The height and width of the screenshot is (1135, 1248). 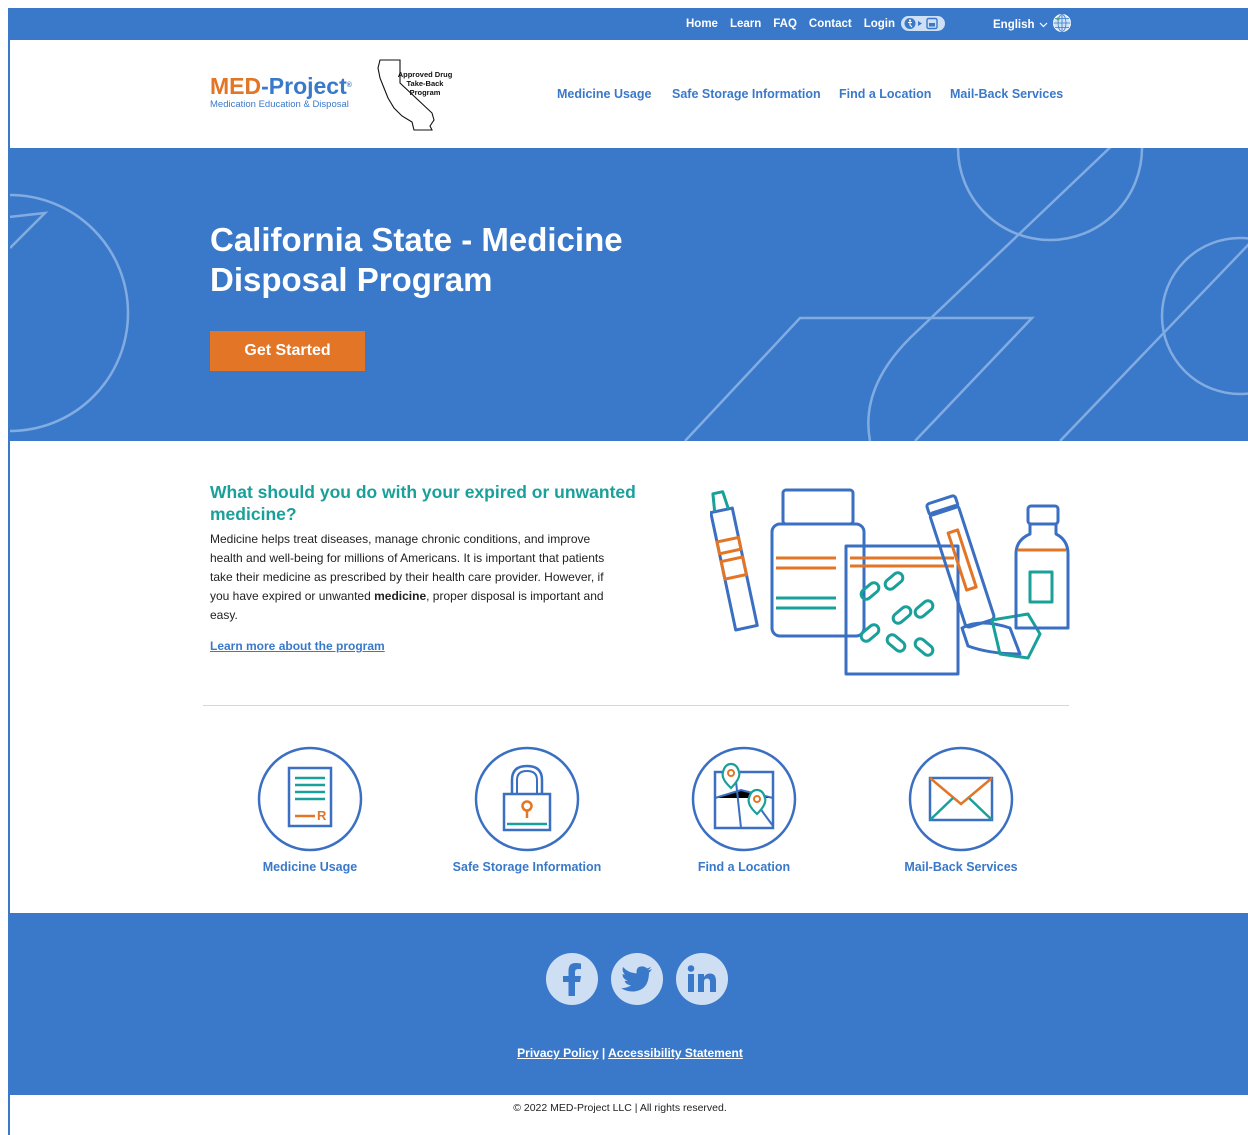 I want to click on approved-badge-text: Approved Drug Take-Back Program, so click(x=425, y=83).